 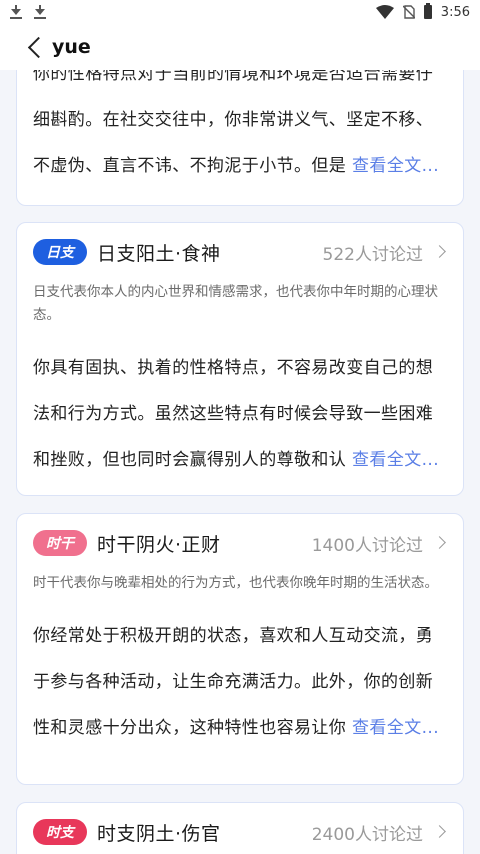 What do you see at coordinates (240, 543) in the screenshot?
I see `card-header: 时干 时干阴火·正财 1400人讨论过` at bounding box center [240, 543].